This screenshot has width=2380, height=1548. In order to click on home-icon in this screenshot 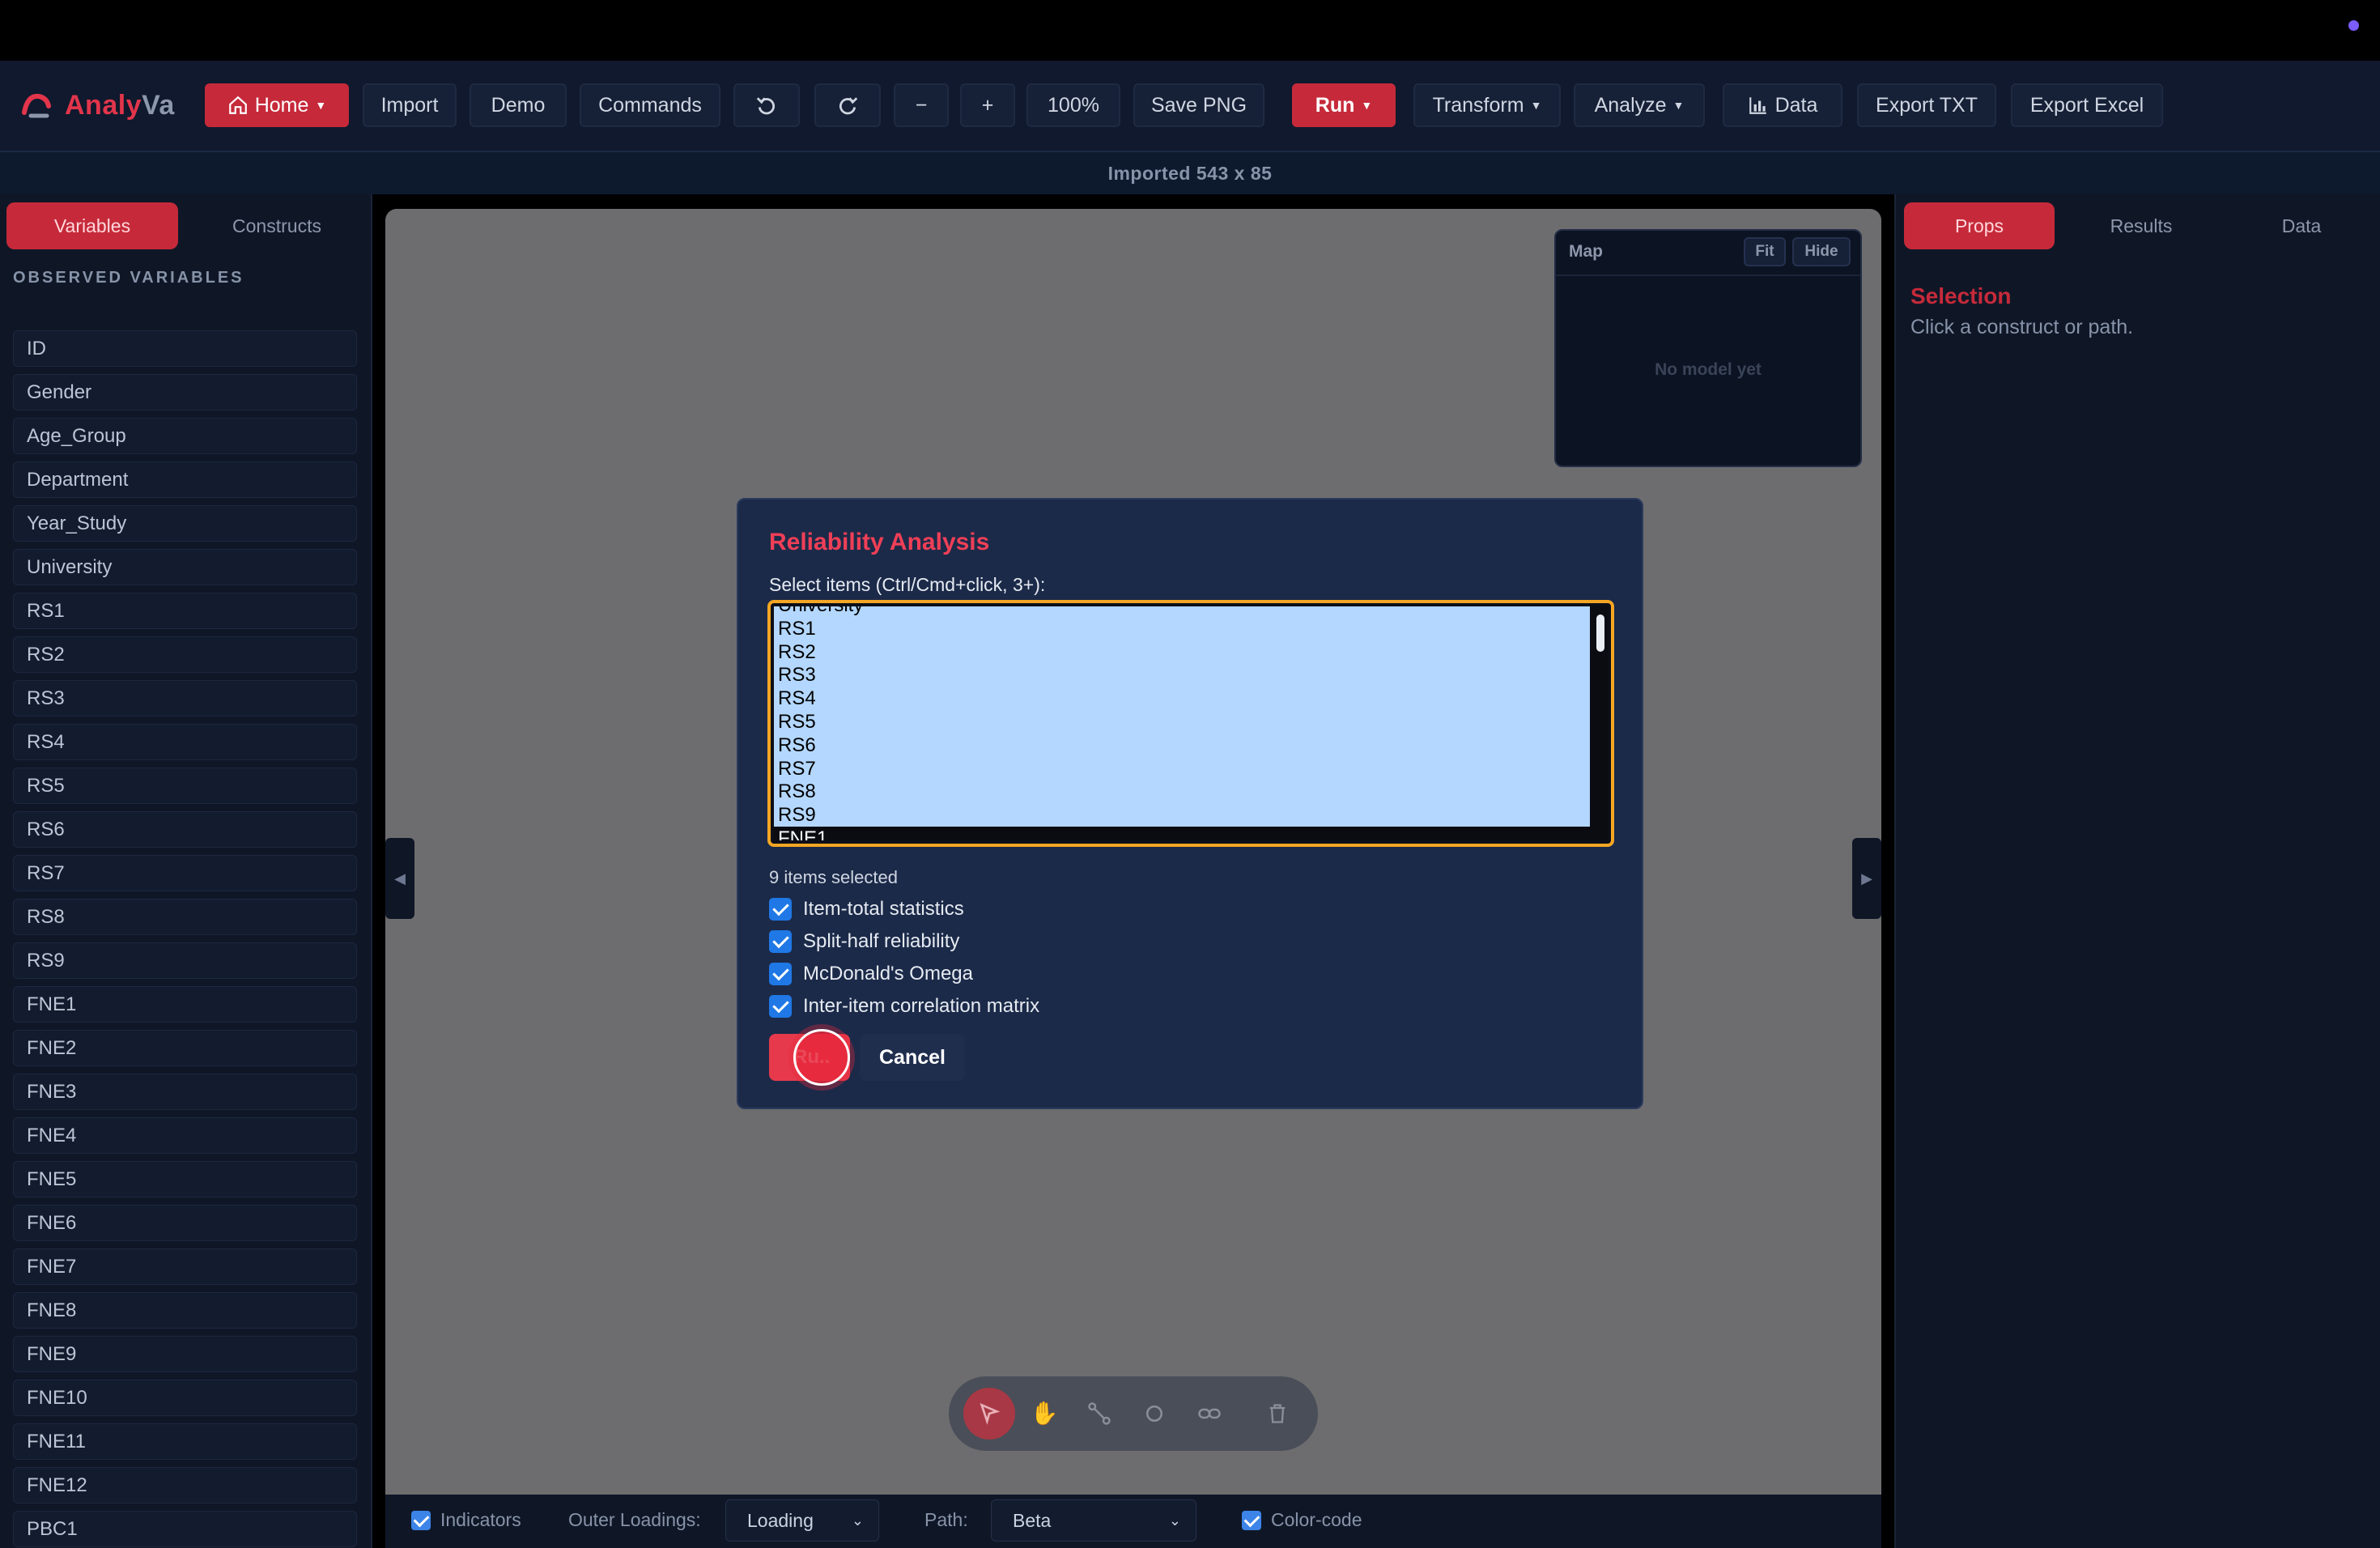, I will do `click(237, 105)`.